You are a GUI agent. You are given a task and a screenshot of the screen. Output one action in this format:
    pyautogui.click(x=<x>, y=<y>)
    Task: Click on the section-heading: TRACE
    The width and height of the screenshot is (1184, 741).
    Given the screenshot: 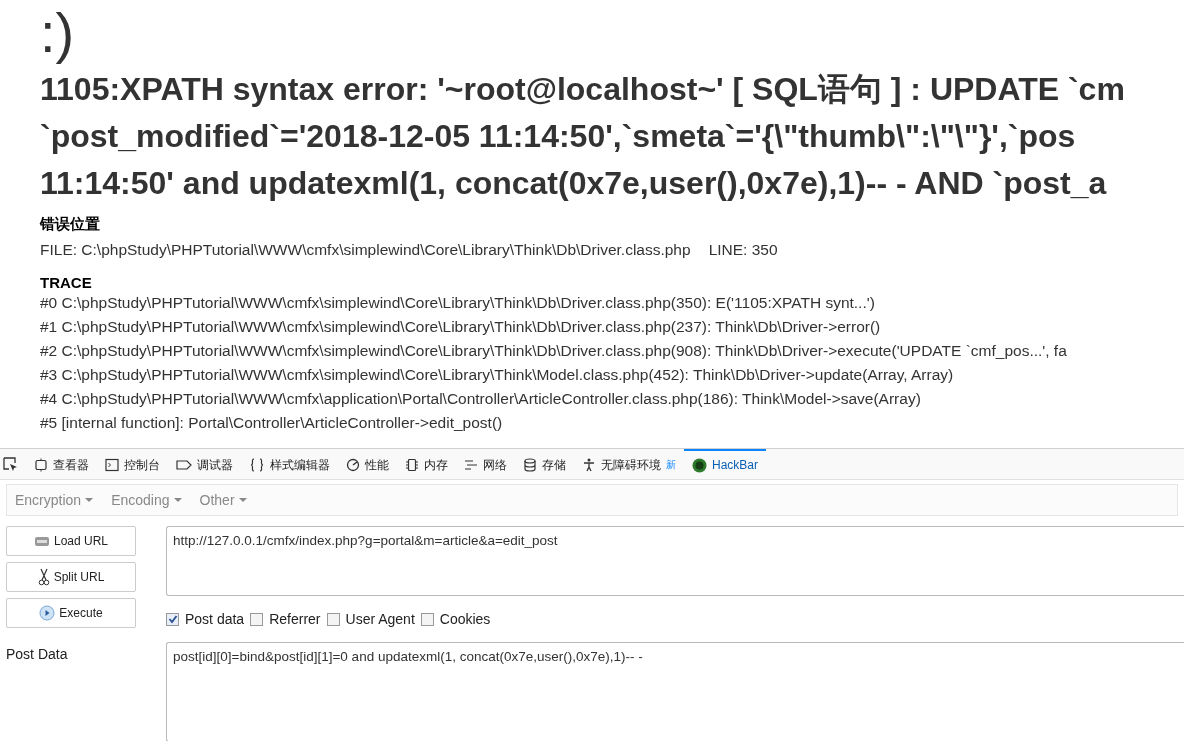 What is the action you would take?
    pyautogui.click(x=66, y=282)
    